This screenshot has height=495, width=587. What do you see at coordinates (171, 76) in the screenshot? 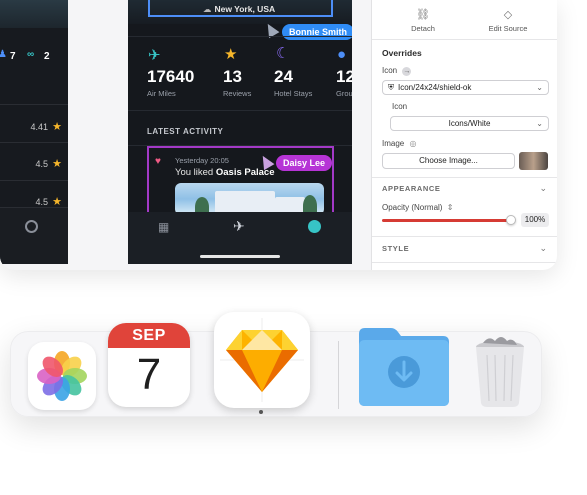
I see `stat-air-miles-value: 17640` at bounding box center [171, 76].